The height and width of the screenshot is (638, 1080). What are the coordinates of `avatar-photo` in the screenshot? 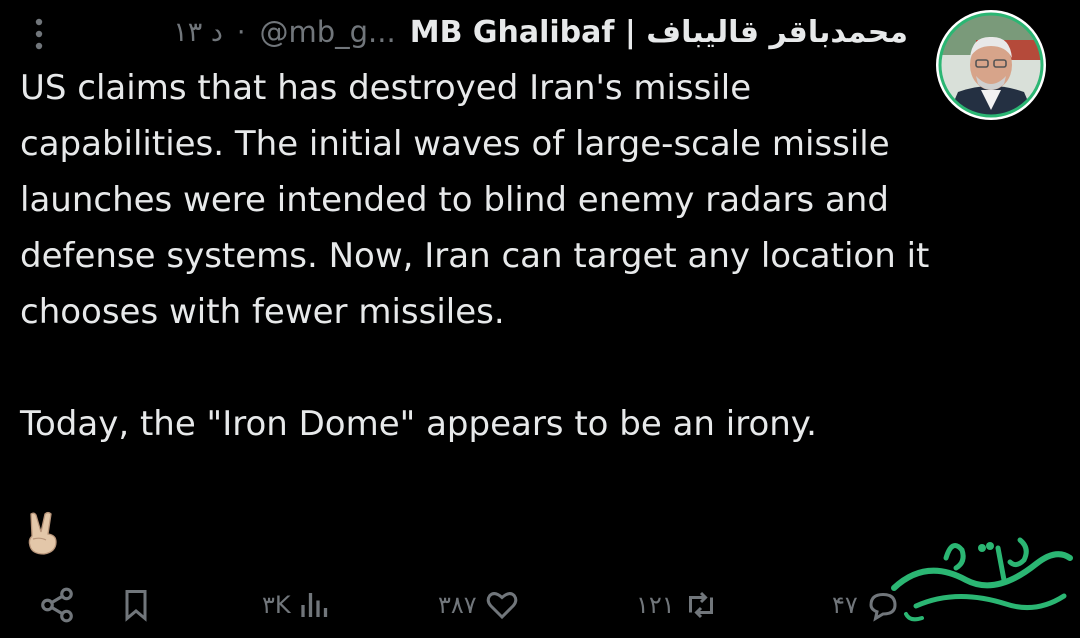 It's located at (991, 65).